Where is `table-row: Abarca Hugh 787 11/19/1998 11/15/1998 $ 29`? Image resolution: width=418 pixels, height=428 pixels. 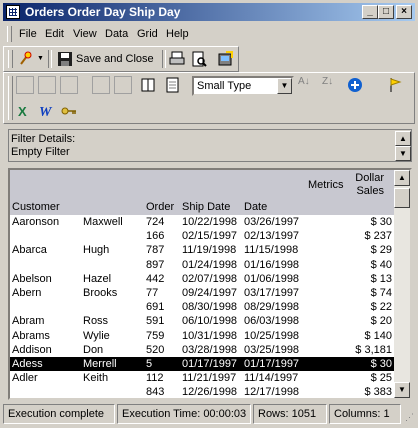 table-row: Abarca Hugh 787 11/19/1998 11/15/1998 $ 29 is located at coordinates (203, 250).